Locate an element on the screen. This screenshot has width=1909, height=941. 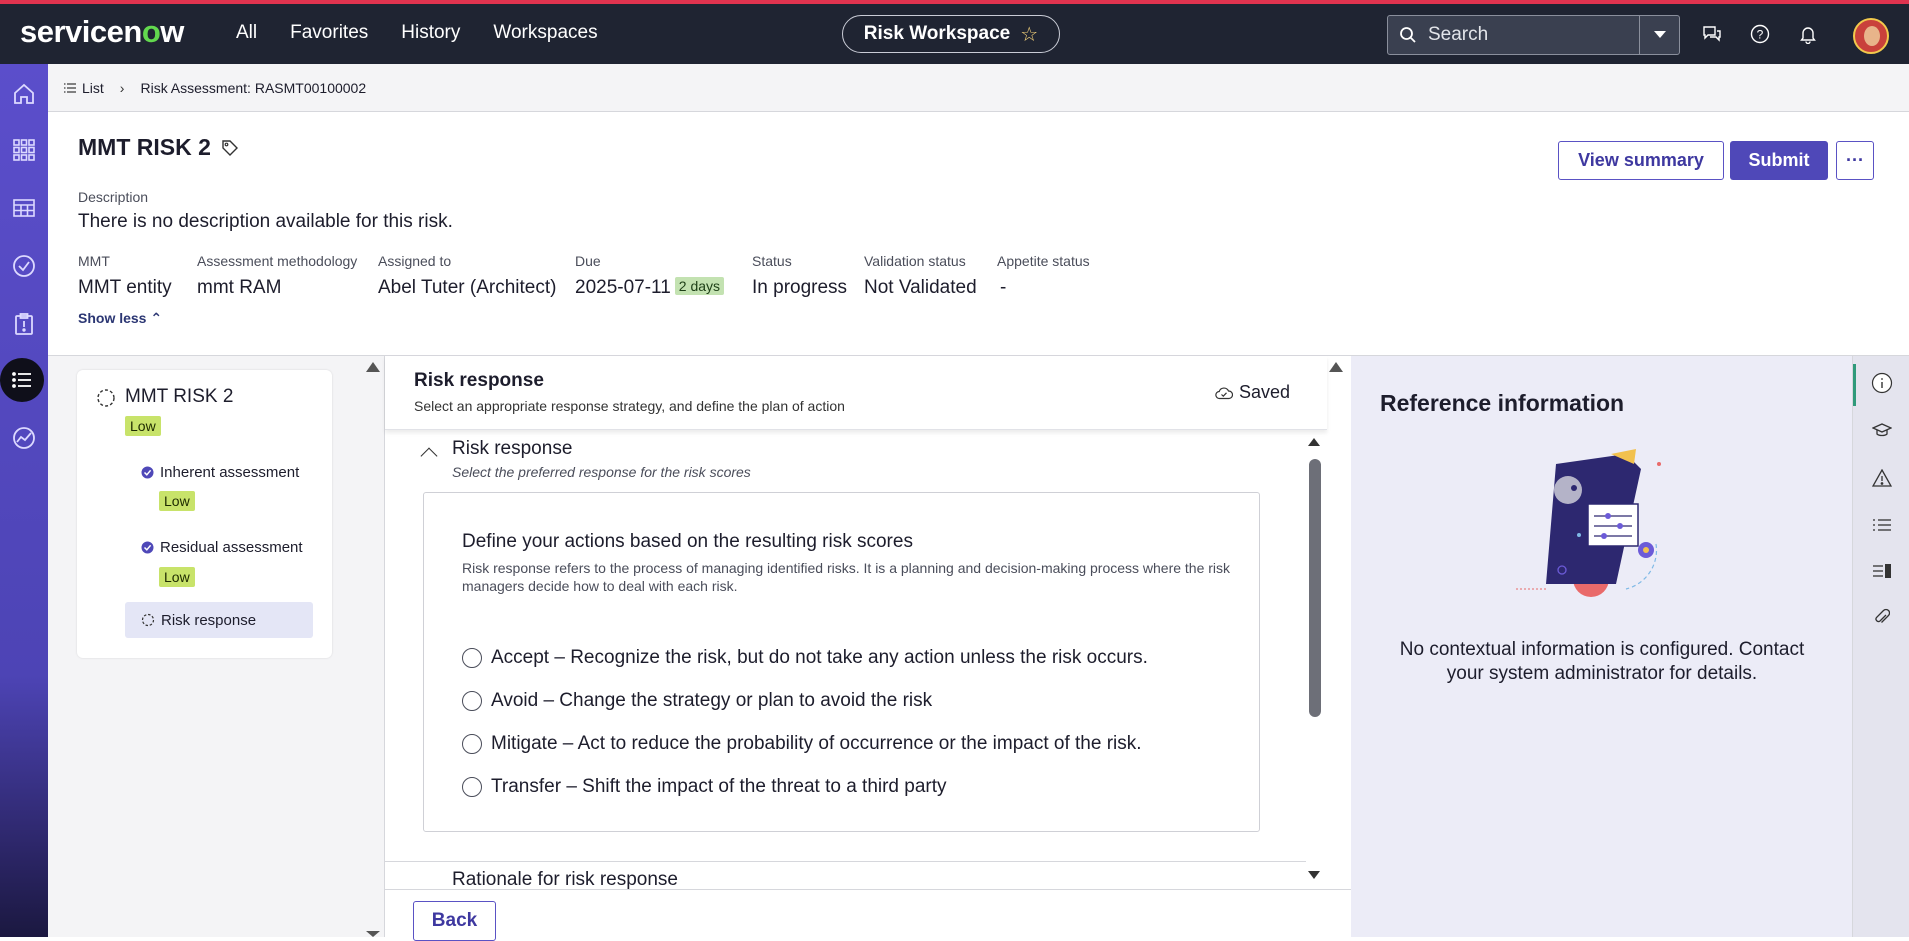
nav-all: All is located at coordinates (246, 33).